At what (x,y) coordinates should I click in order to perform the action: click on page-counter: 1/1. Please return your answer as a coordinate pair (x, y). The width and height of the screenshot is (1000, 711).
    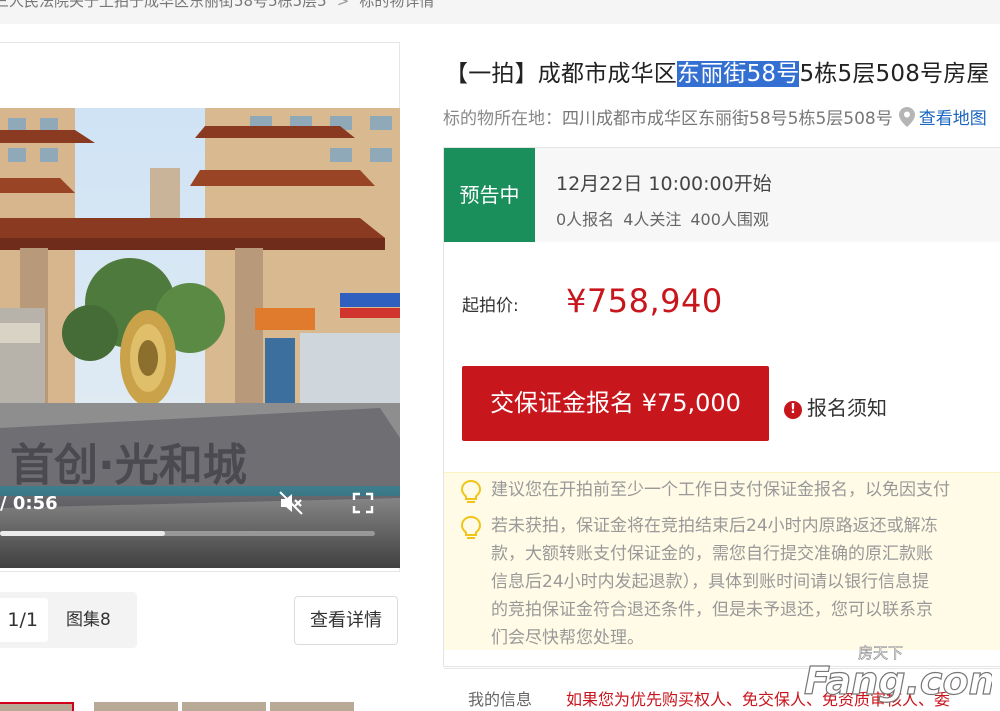
    Looking at the image, I should click on (24, 620).